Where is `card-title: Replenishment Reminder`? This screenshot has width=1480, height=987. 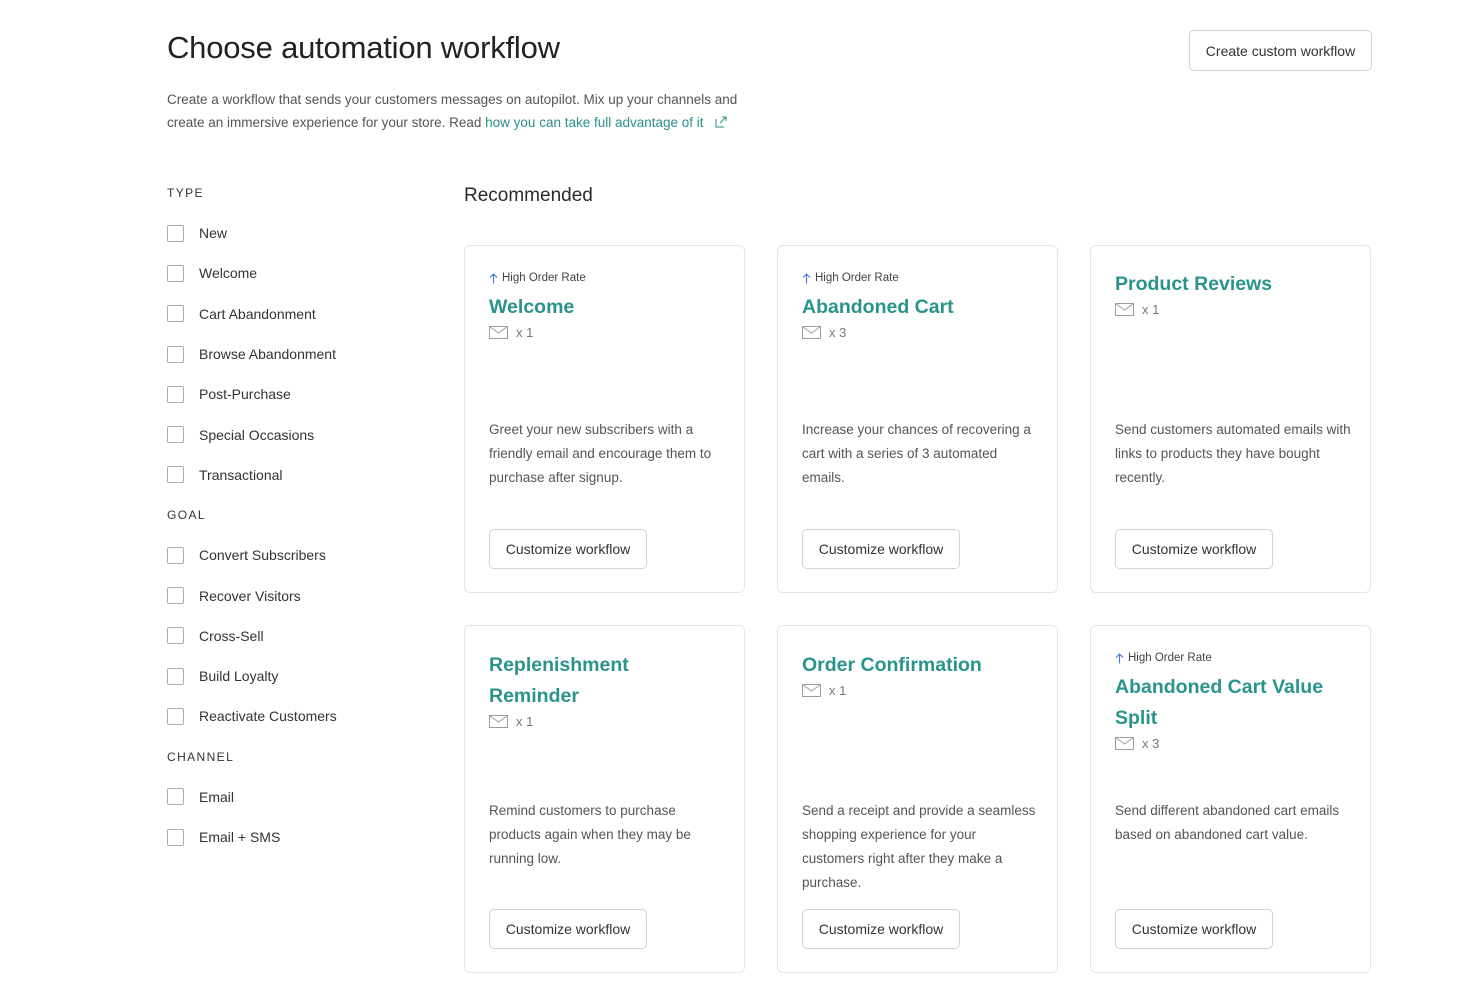
card-title: Replenishment Reminder is located at coordinates (559, 680).